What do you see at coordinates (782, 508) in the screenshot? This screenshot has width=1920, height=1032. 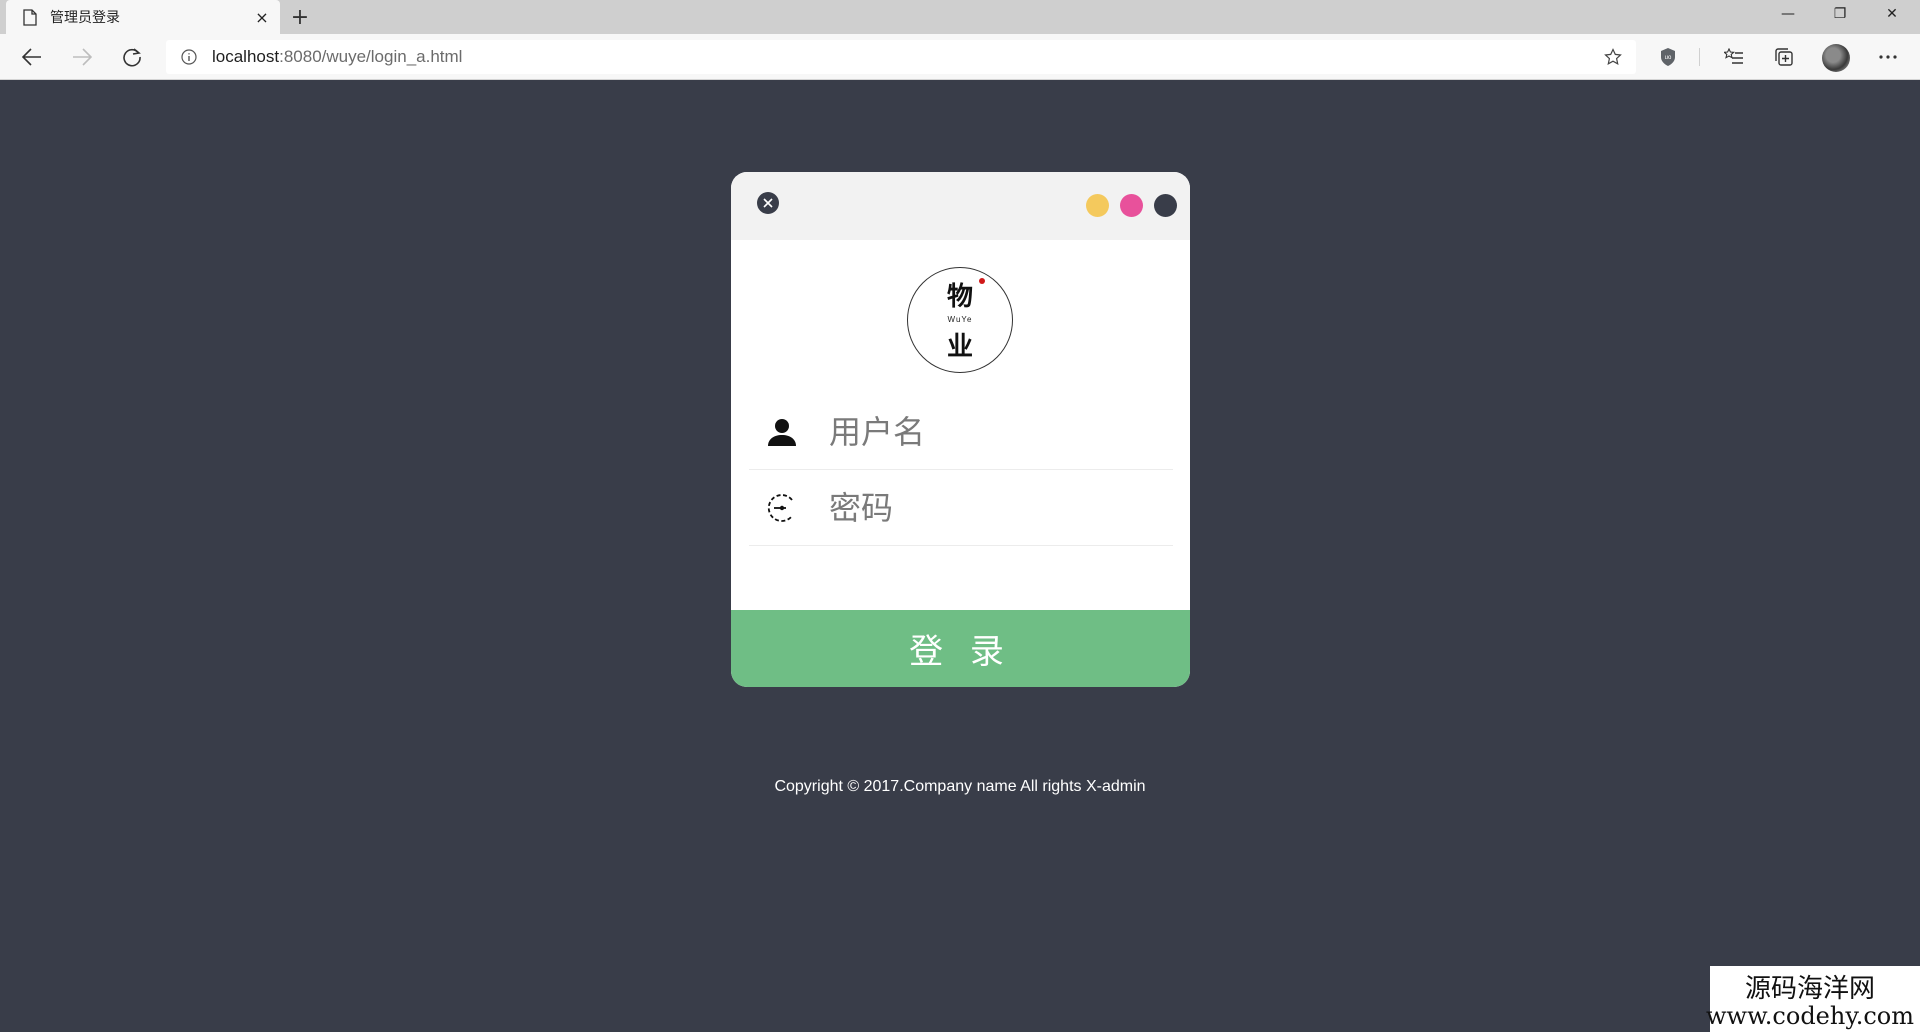 I see `lock-dial-icon` at bounding box center [782, 508].